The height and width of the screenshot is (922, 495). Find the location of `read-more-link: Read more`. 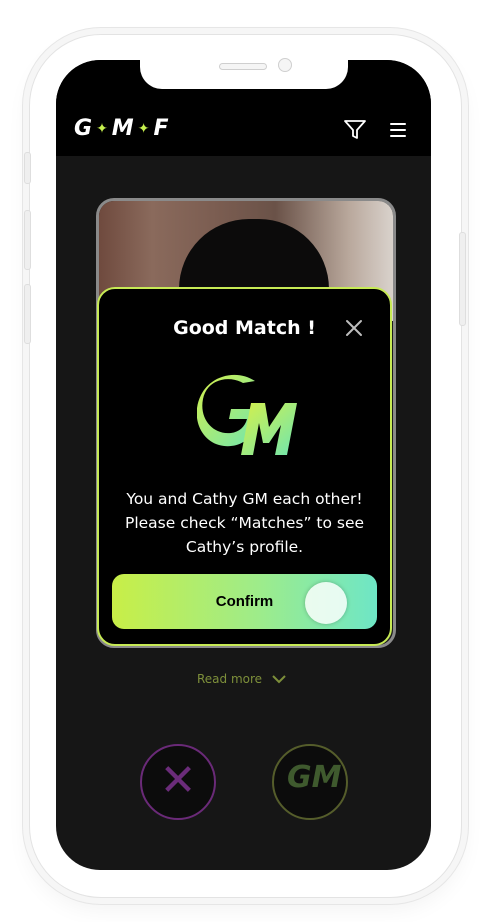

read-more-link: Read more is located at coordinates (241, 679).